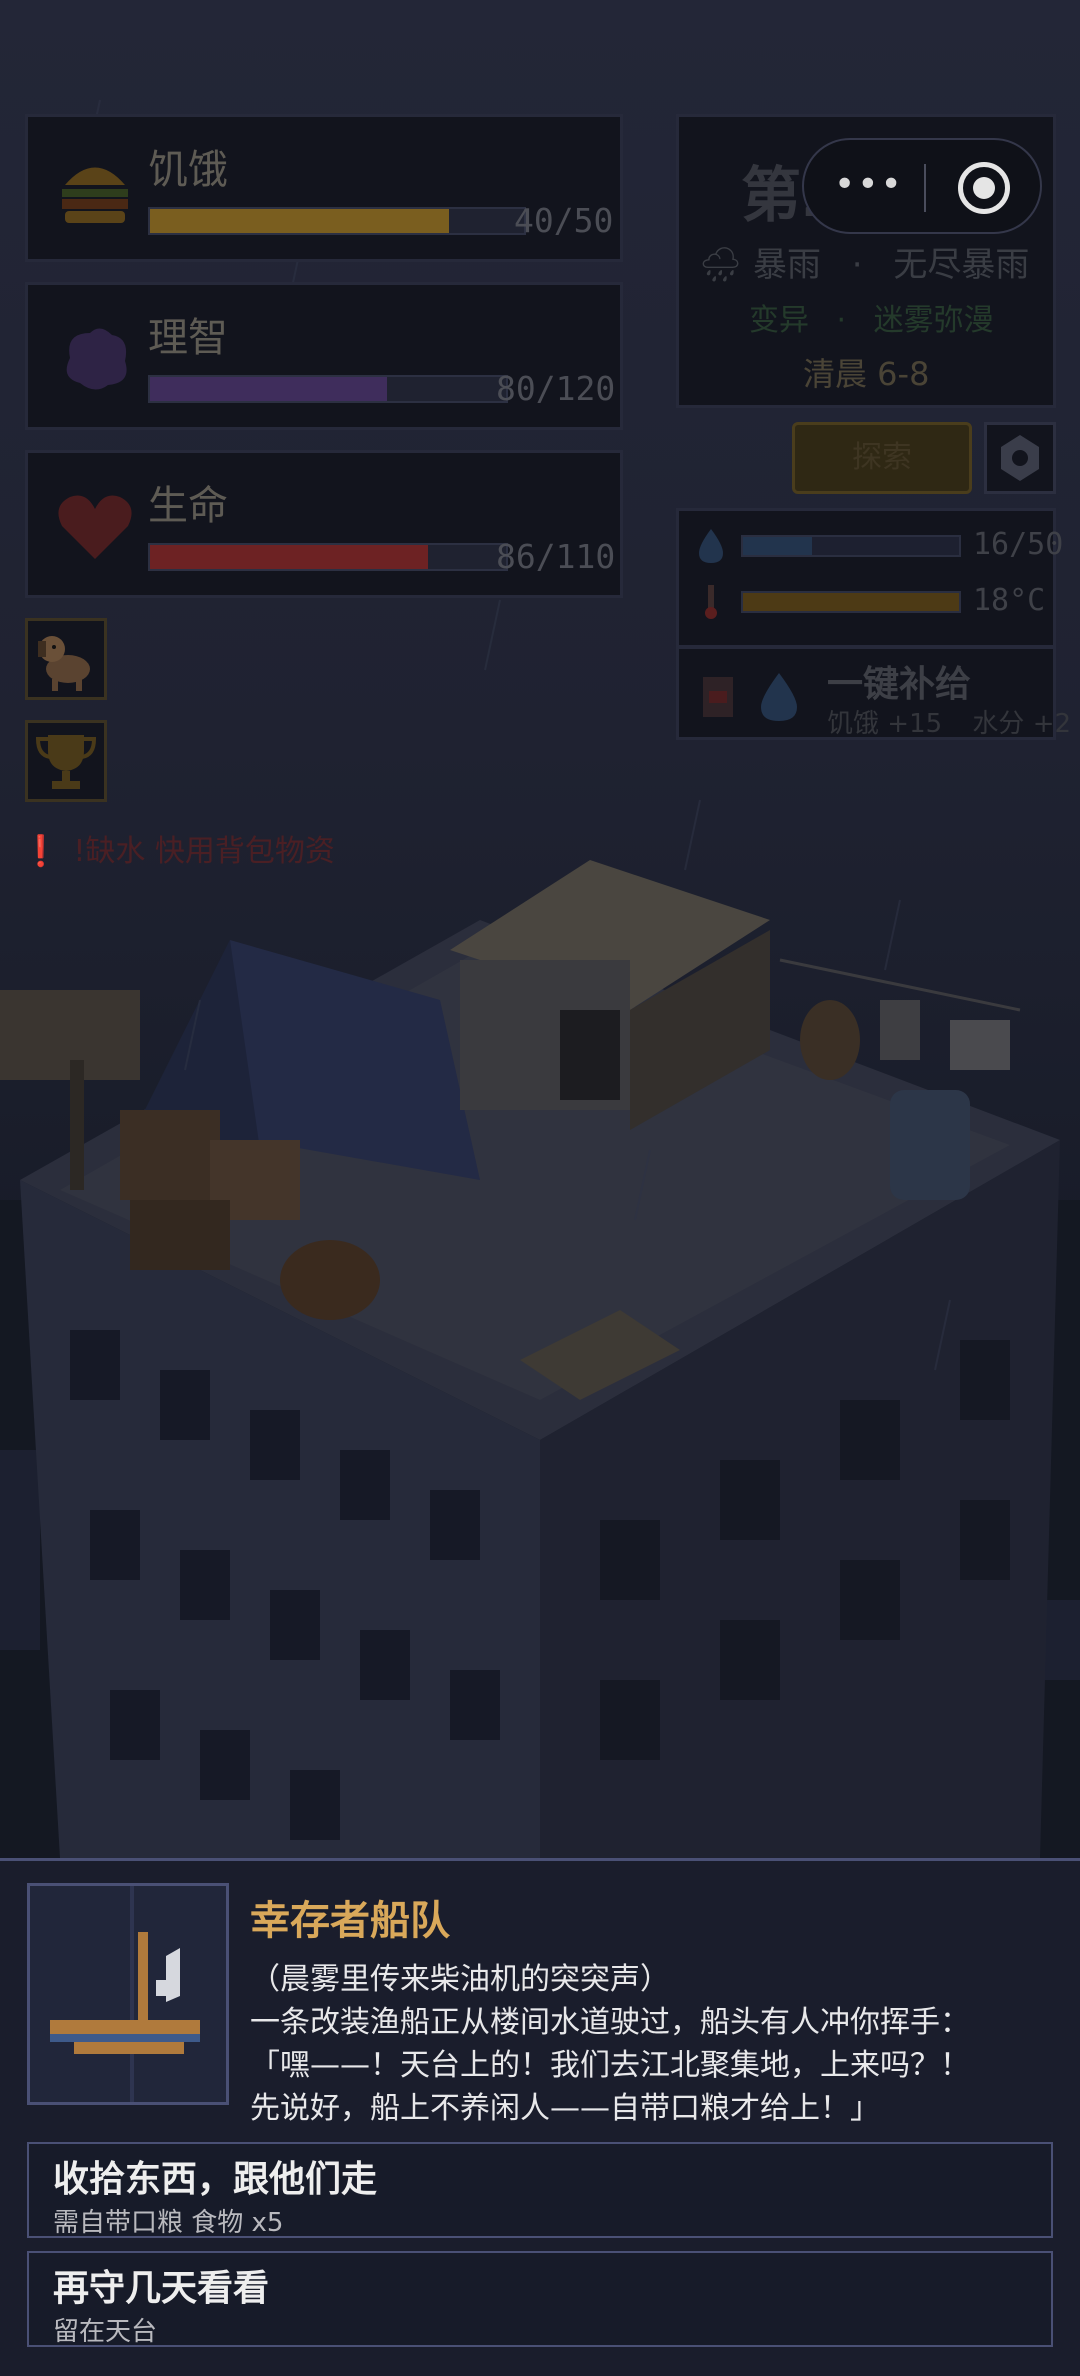 The image size is (1080, 2376). I want to click on health-bar, so click(328, 557).